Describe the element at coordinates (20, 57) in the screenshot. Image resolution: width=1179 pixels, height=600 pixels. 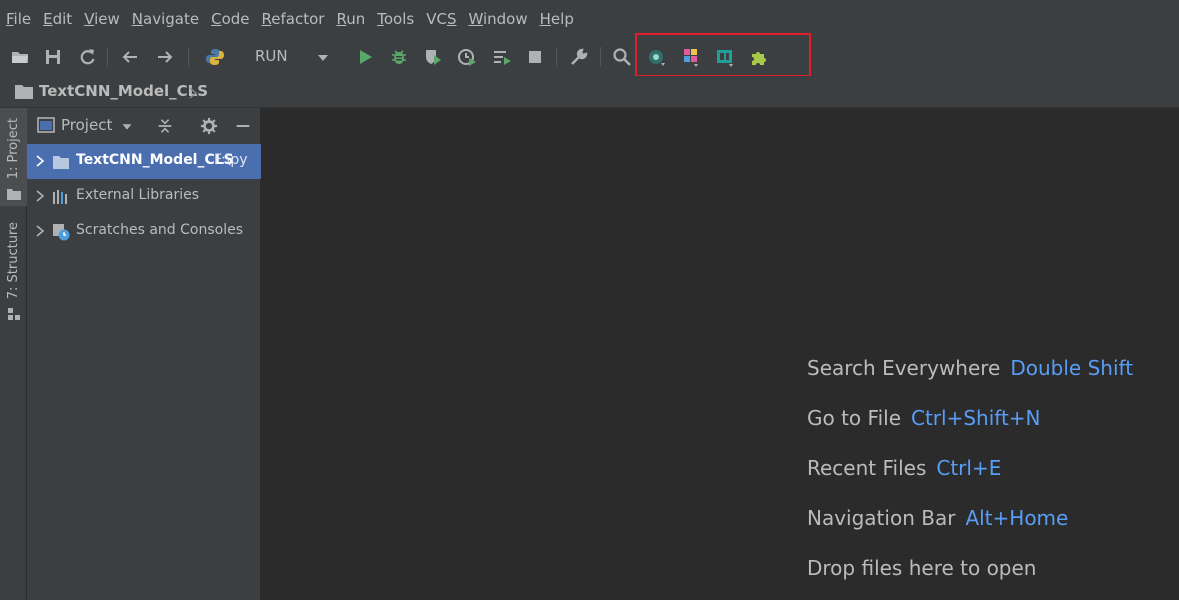
I see `open-folder-icon` at that location.